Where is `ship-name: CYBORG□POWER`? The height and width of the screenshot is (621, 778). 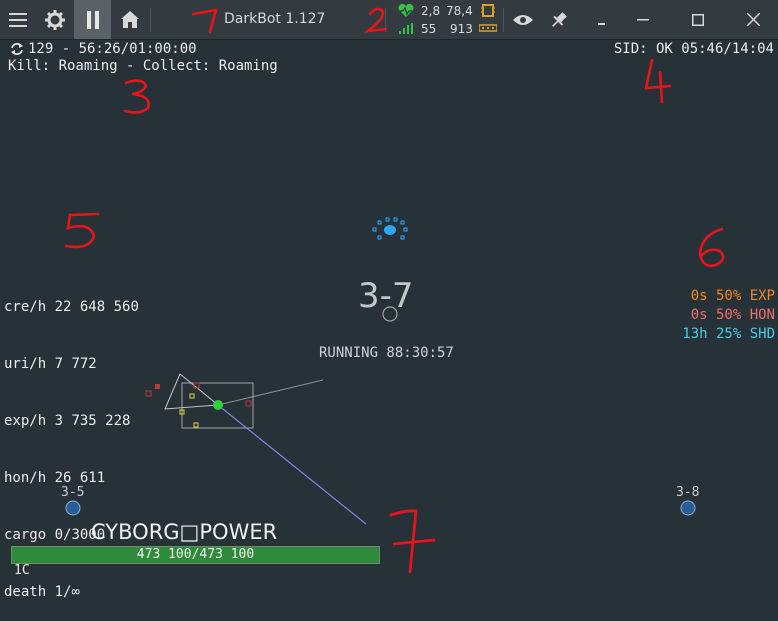
ship-name: CYBORG□POWER is located at coordinates (184, 532).